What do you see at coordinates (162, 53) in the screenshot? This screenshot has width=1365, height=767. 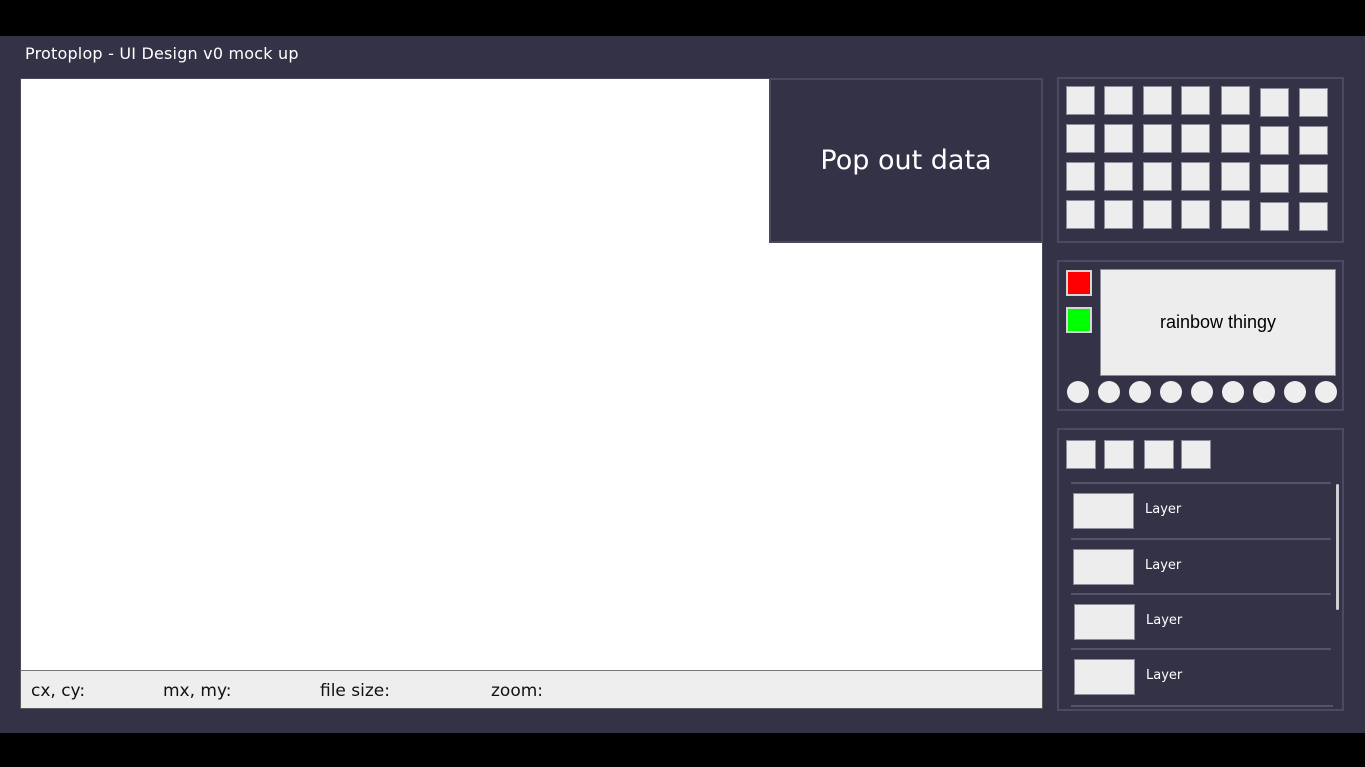 I see `app-title: Protoplop - UI Design v0 mock up` at bounding box center [162, 53].